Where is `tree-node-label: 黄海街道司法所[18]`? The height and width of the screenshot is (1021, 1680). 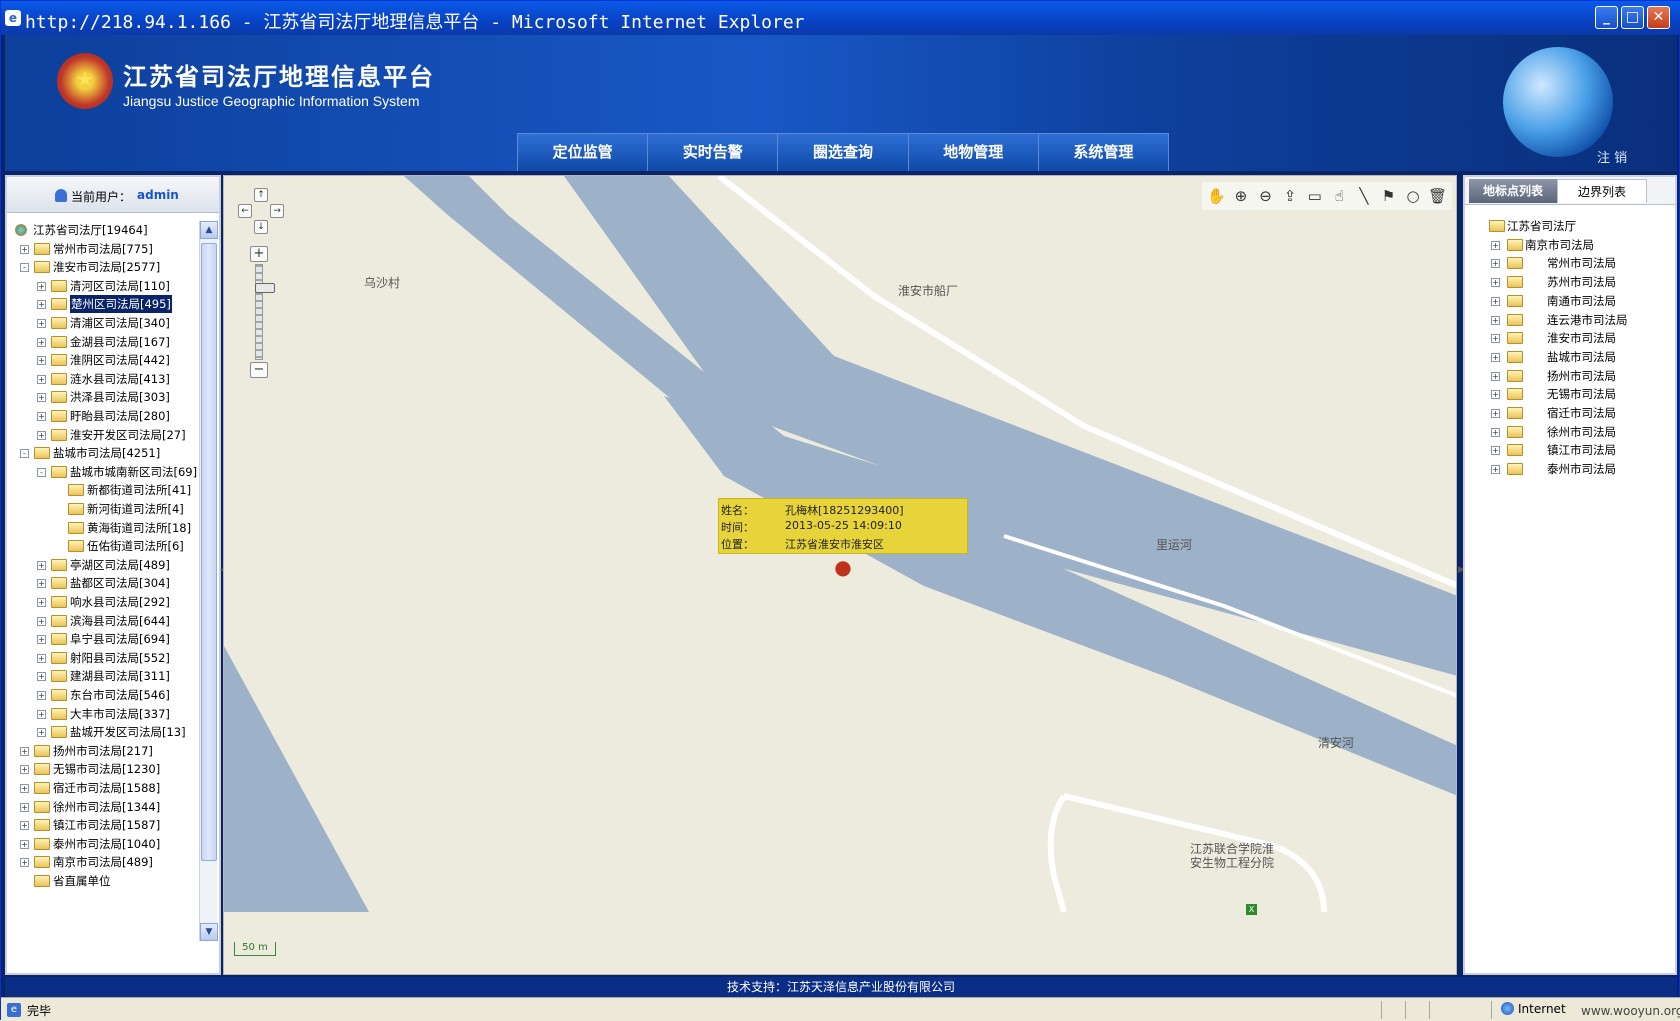
tree-node-label: 黄海街道司法所[18] is located at coordinates (139, 528).